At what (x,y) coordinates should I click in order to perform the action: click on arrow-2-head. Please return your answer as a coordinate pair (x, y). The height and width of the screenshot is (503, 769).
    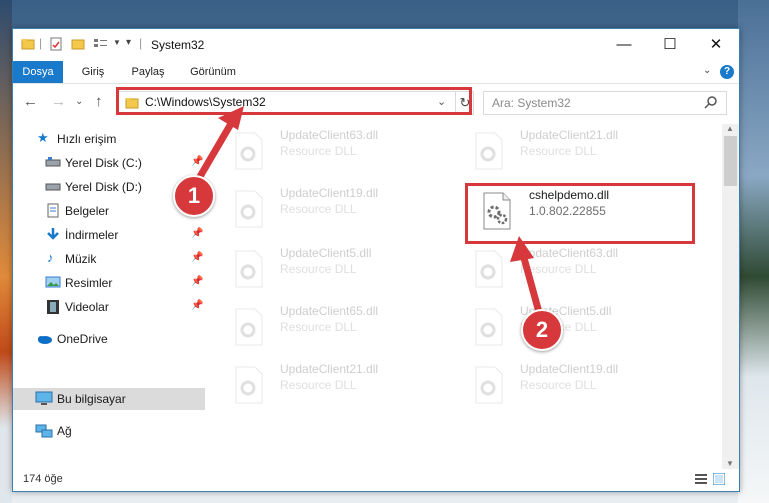
    Looking at the image, I should click on (522, 249).